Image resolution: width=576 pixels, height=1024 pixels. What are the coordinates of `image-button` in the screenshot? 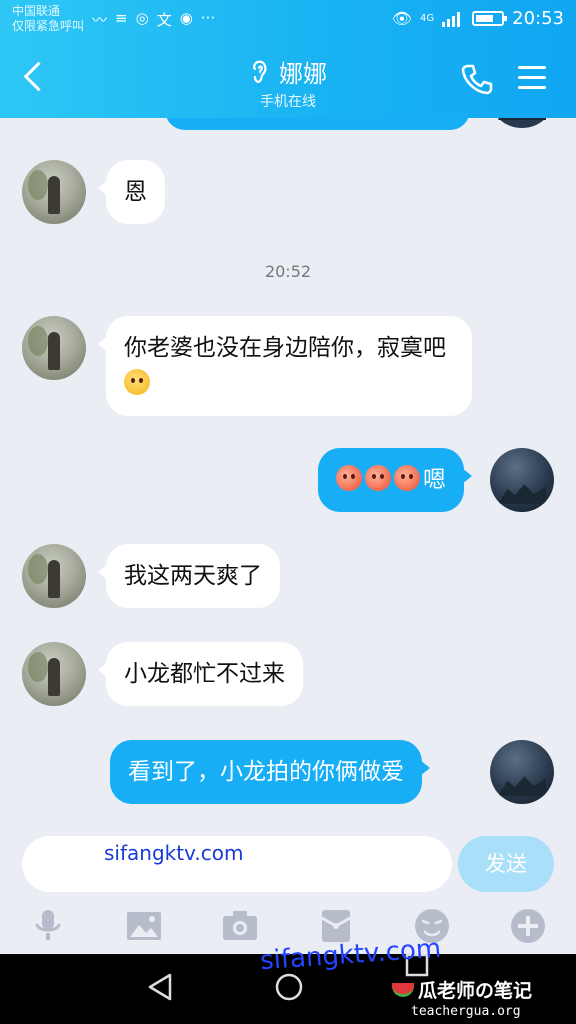 It's located at (144, 926).